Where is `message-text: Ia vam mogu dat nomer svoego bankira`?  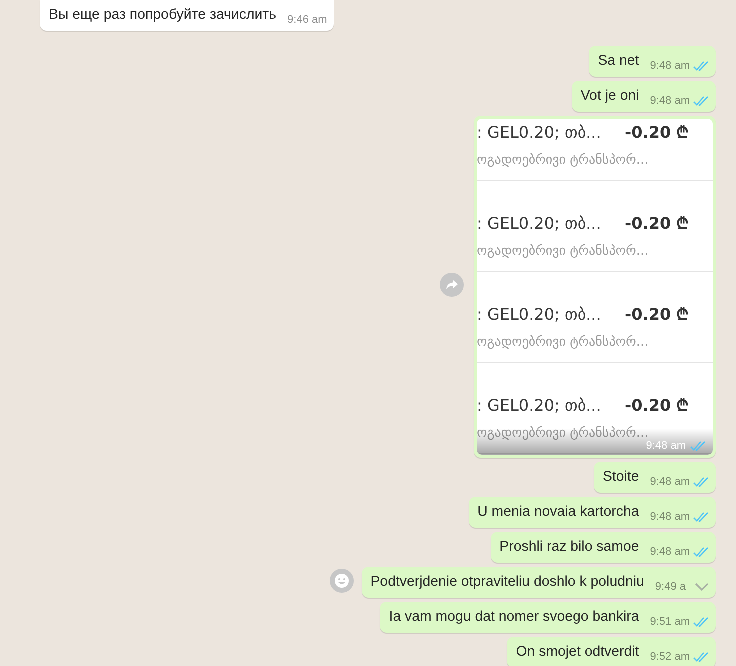
message-text: Ia vam mogu dat nomer svoego bankira is located at coordinates (514, 617).